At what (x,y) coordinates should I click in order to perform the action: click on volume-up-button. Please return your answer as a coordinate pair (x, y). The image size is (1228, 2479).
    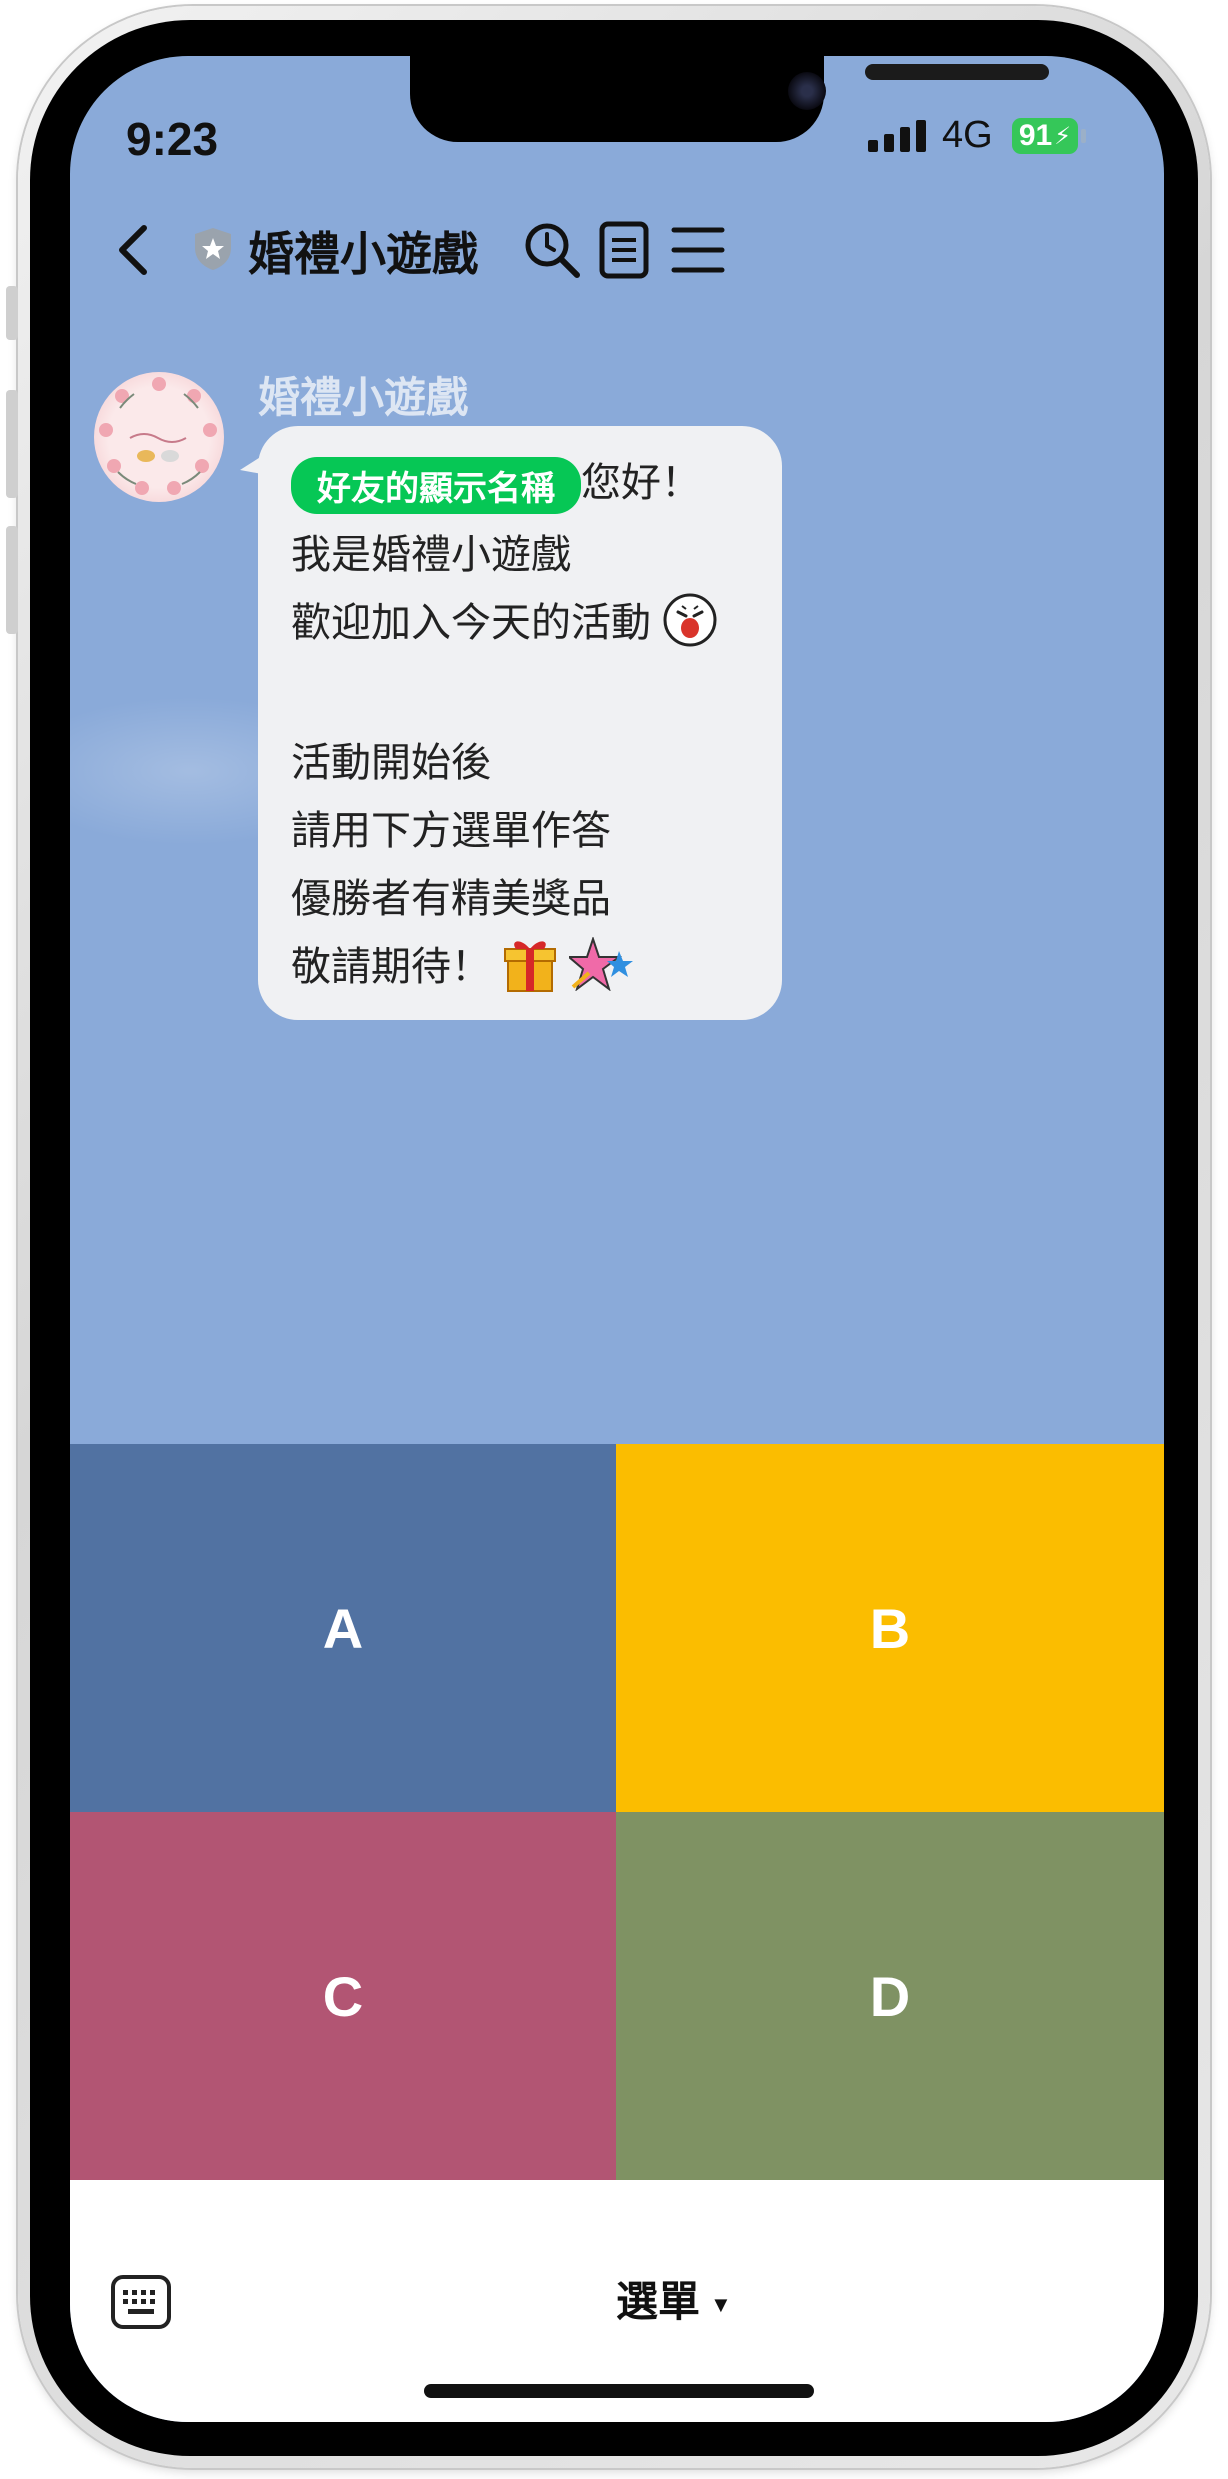
    Looking at the image, I should click on (12, 444).